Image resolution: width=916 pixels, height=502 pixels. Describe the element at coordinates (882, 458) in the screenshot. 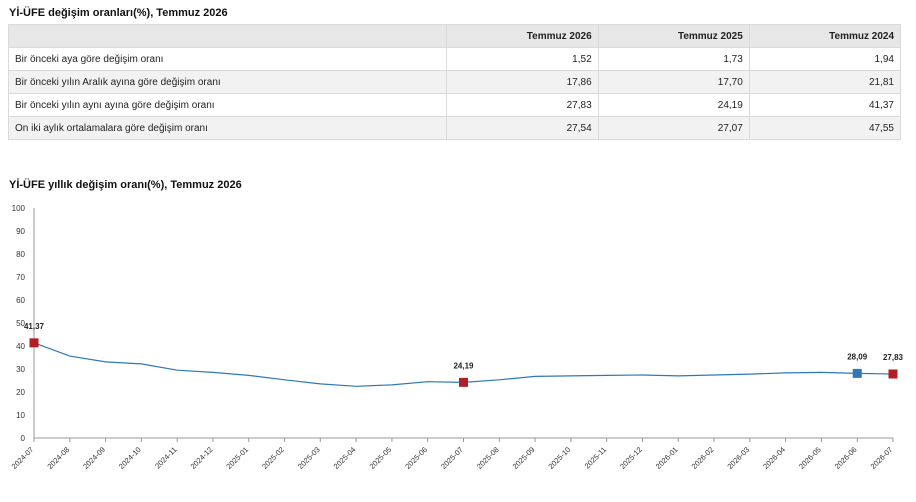

I see `x-tick-label: 2026-07` at that location.